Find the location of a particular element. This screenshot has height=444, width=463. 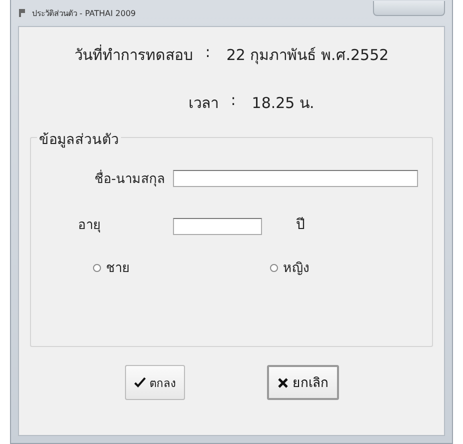

gender-radio: ชาย is located at coordinates (111, 267).